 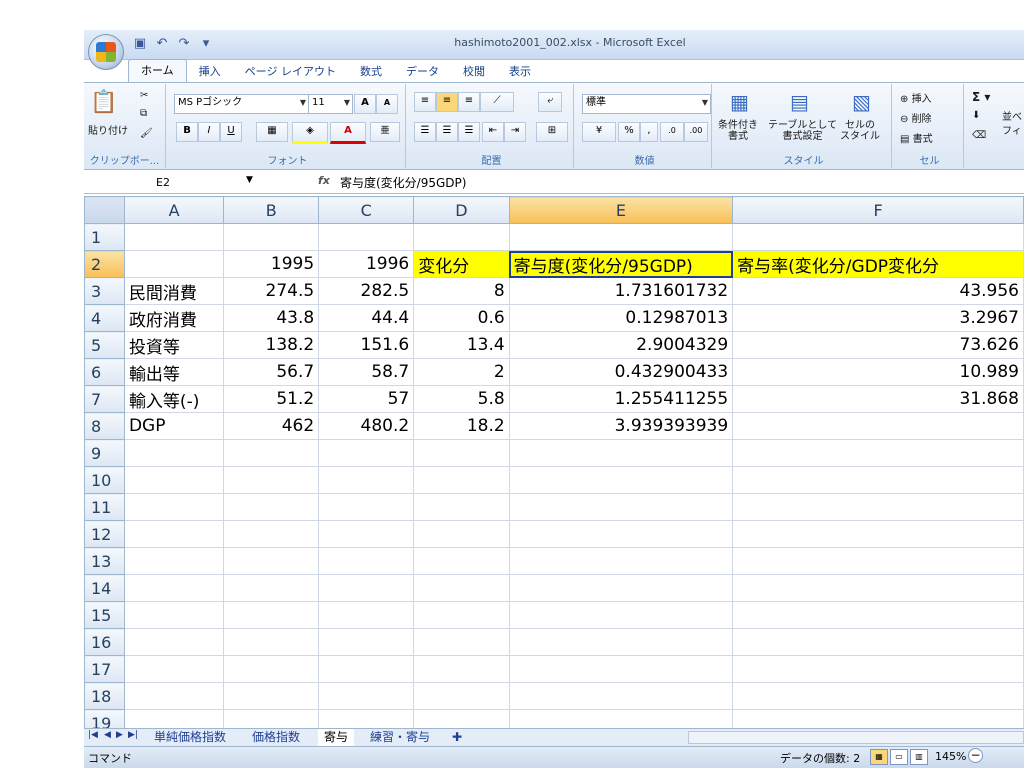 What do you see at coordinates (106, 52) in the screenshot?
I see `office-button` at bounding box center [106, 52].